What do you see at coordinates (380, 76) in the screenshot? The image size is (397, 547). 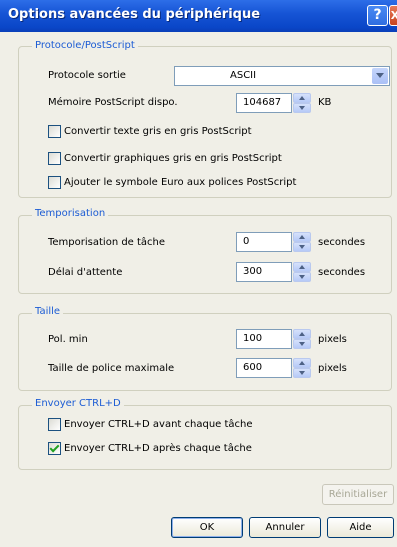 I see `chevron-down-icon` at bounding box center [380, 76].